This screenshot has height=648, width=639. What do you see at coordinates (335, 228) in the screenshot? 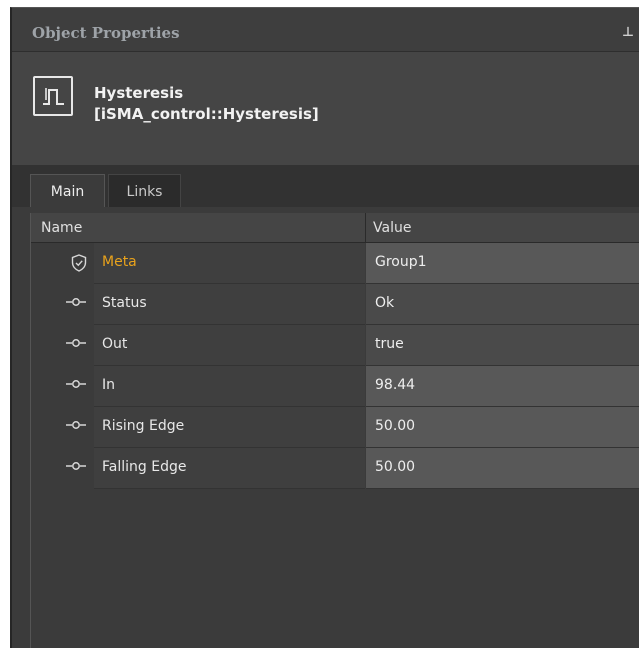
I see `table-header: Name Value` at bounding box center [335, 228].